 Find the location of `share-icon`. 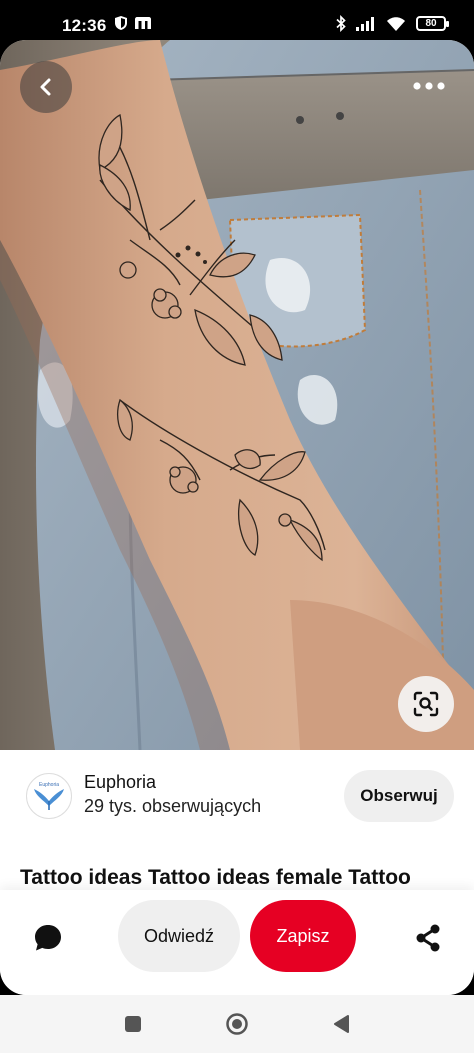

share-icon is located at coordinates (428, 938).